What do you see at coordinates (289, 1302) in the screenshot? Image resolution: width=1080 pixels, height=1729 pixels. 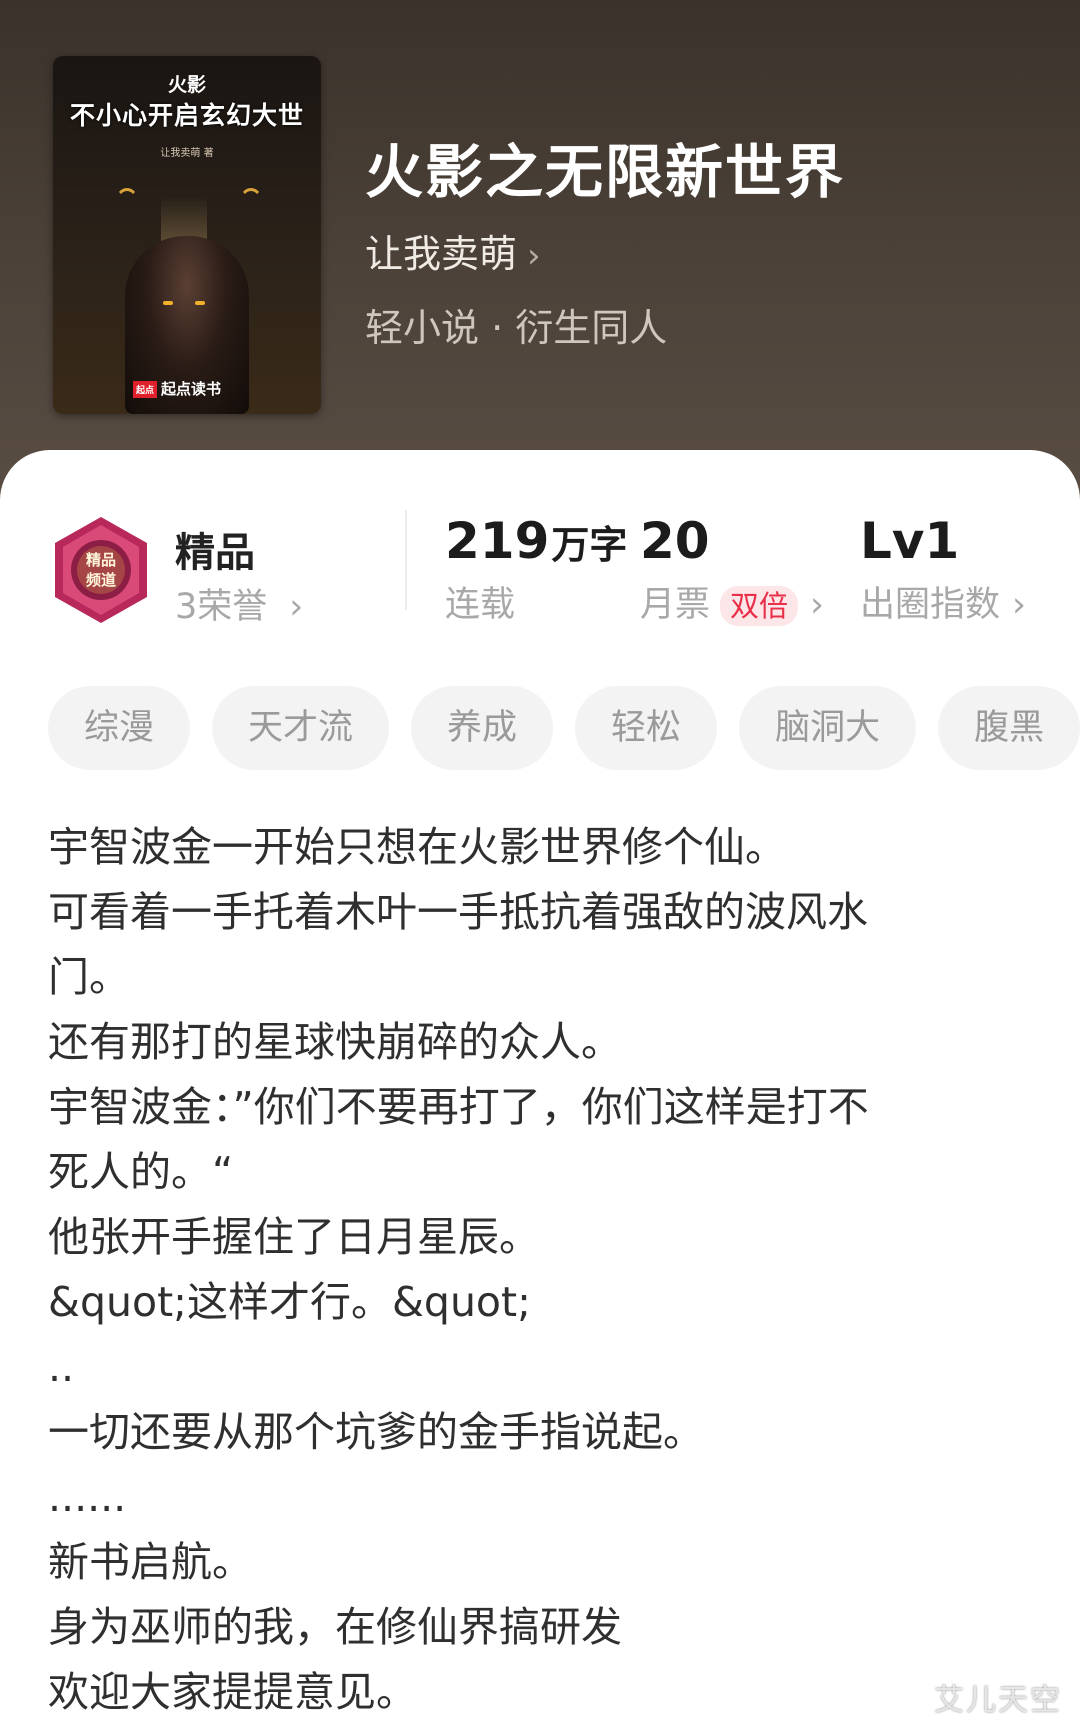 I see `description-line: &quot;这样才行。&quot;` at bounding box center [289, 1302].